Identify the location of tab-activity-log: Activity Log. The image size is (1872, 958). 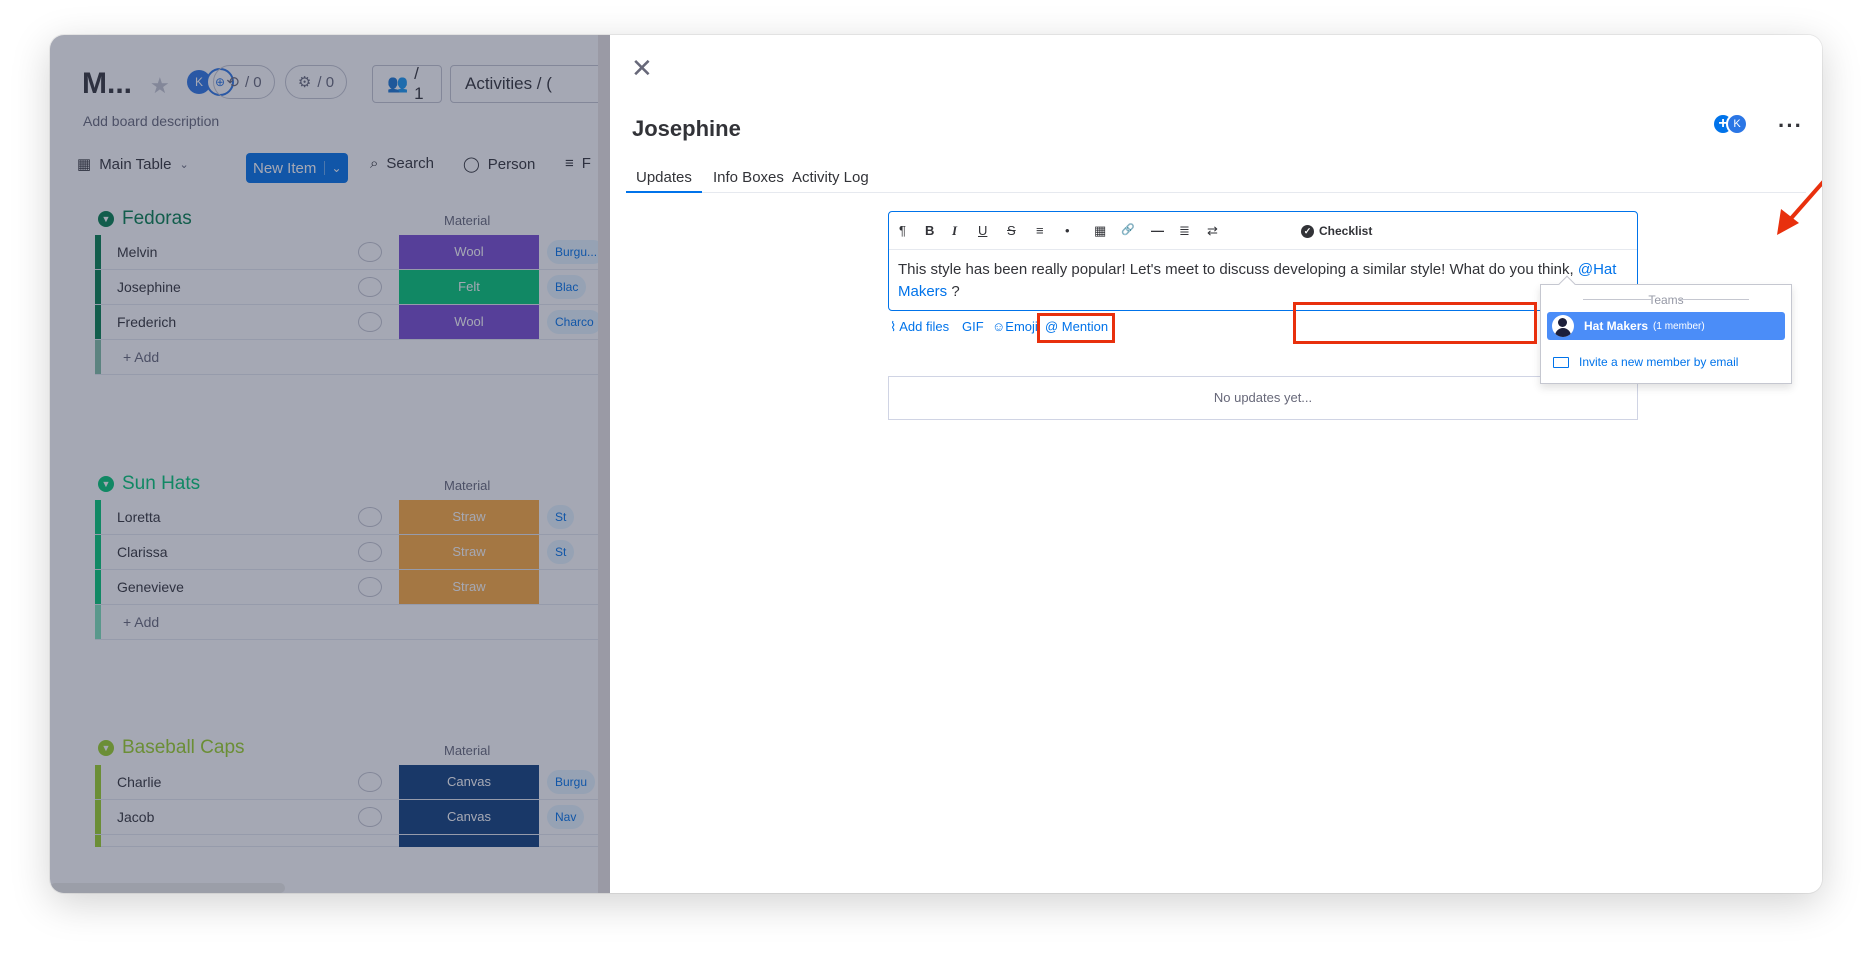
(830, 181).